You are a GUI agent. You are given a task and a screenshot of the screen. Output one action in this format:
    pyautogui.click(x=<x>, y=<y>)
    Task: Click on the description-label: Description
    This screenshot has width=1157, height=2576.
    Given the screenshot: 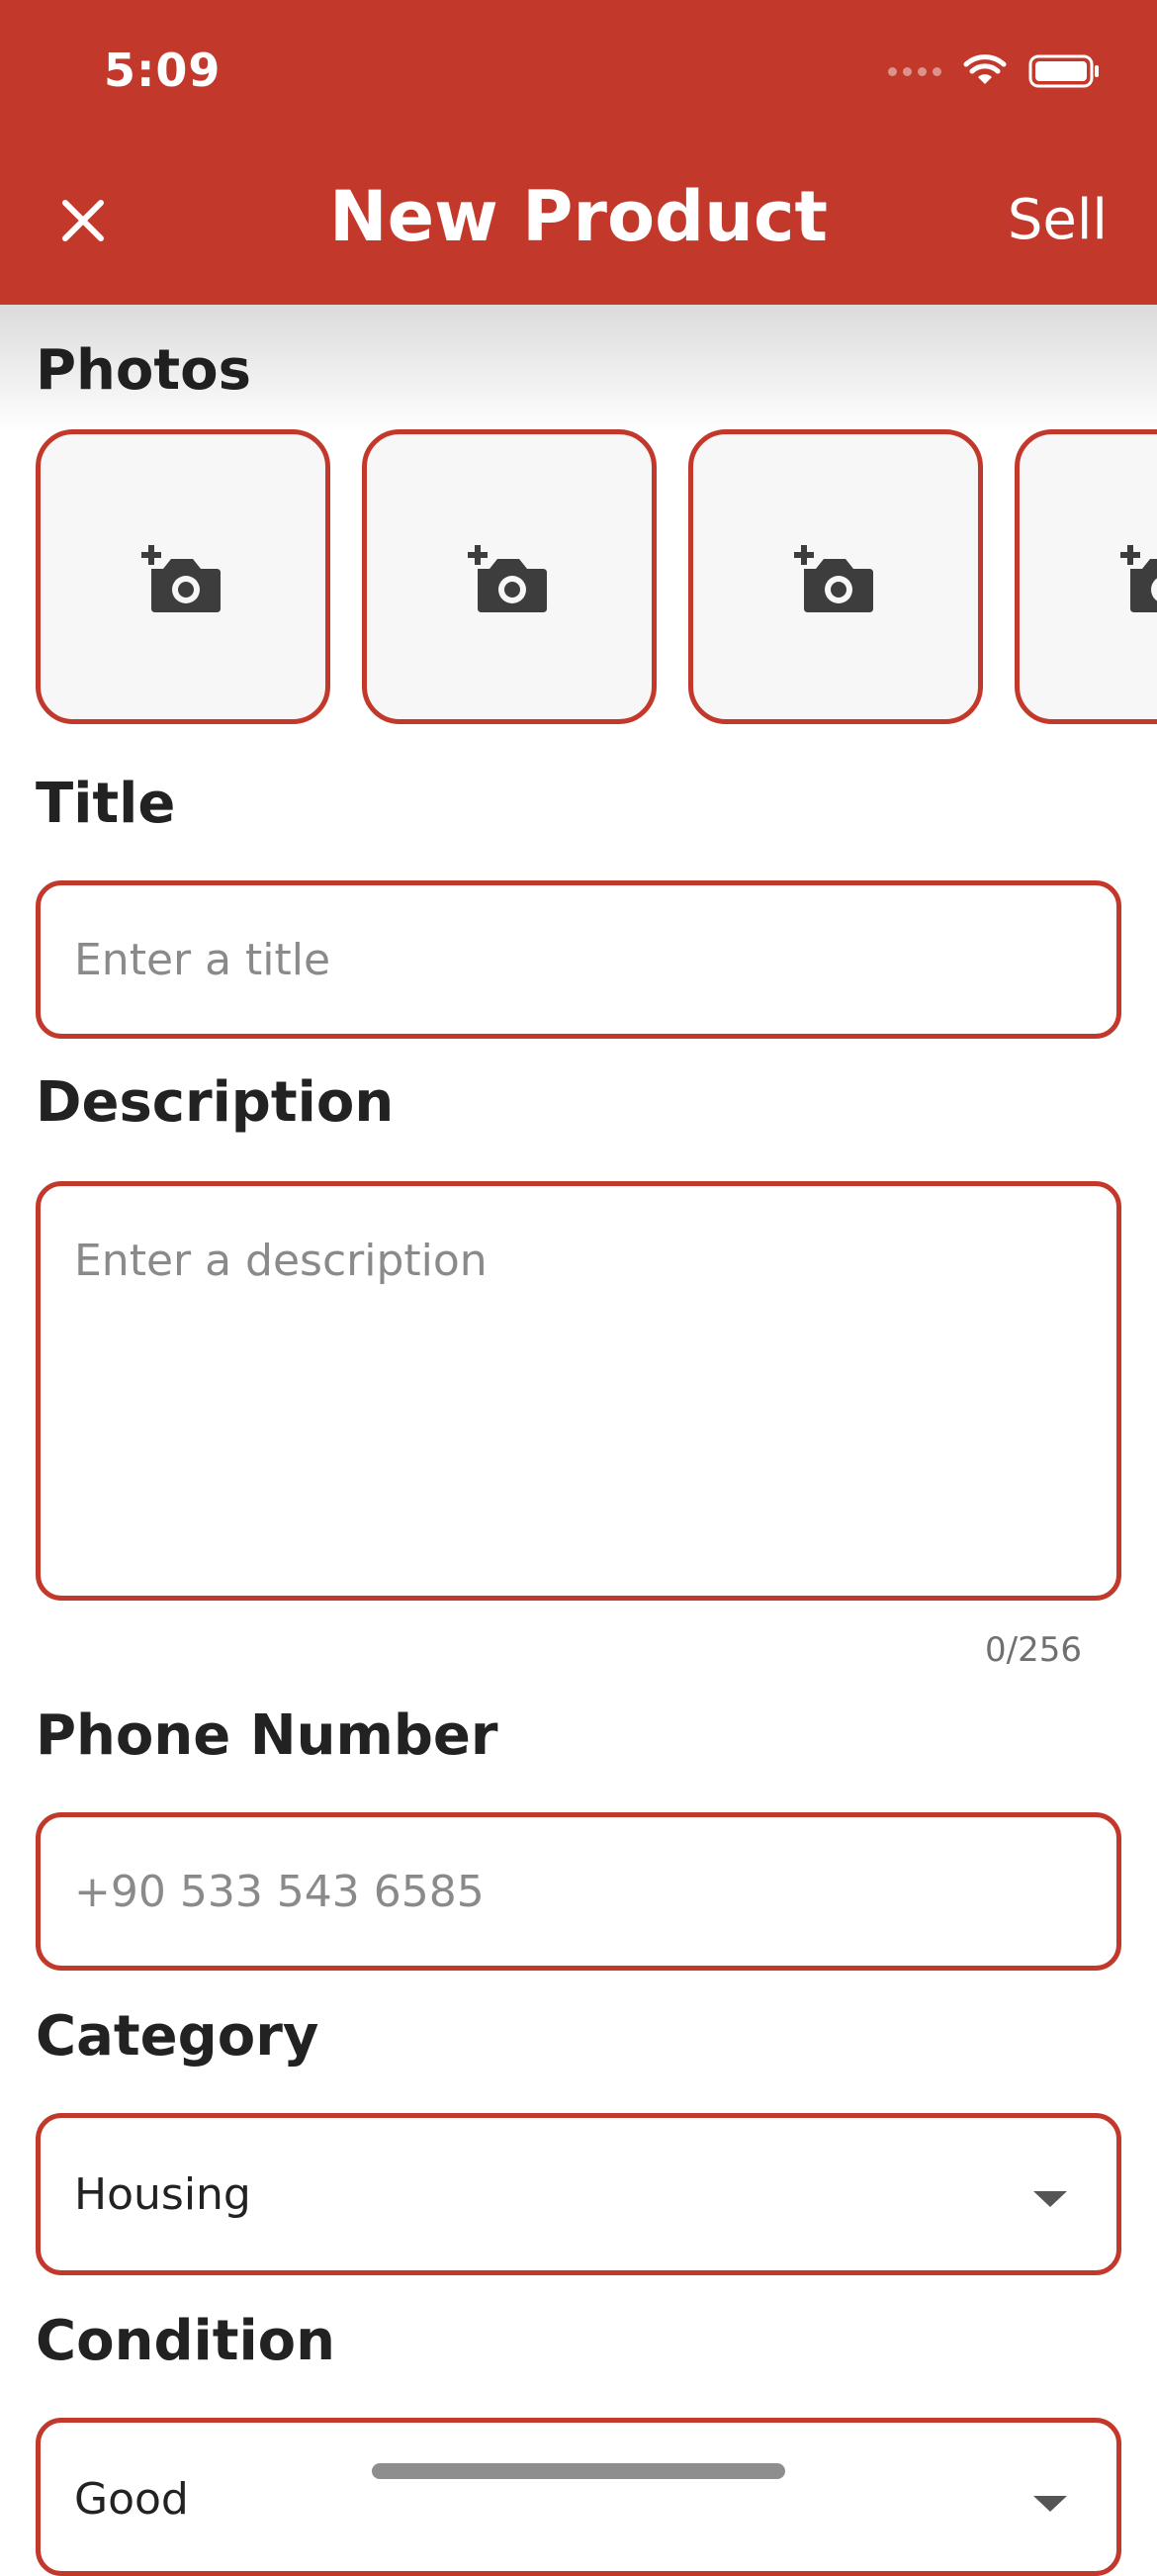 What is the action you would take?
    pyautogui.click(x=215, y=1102)
    